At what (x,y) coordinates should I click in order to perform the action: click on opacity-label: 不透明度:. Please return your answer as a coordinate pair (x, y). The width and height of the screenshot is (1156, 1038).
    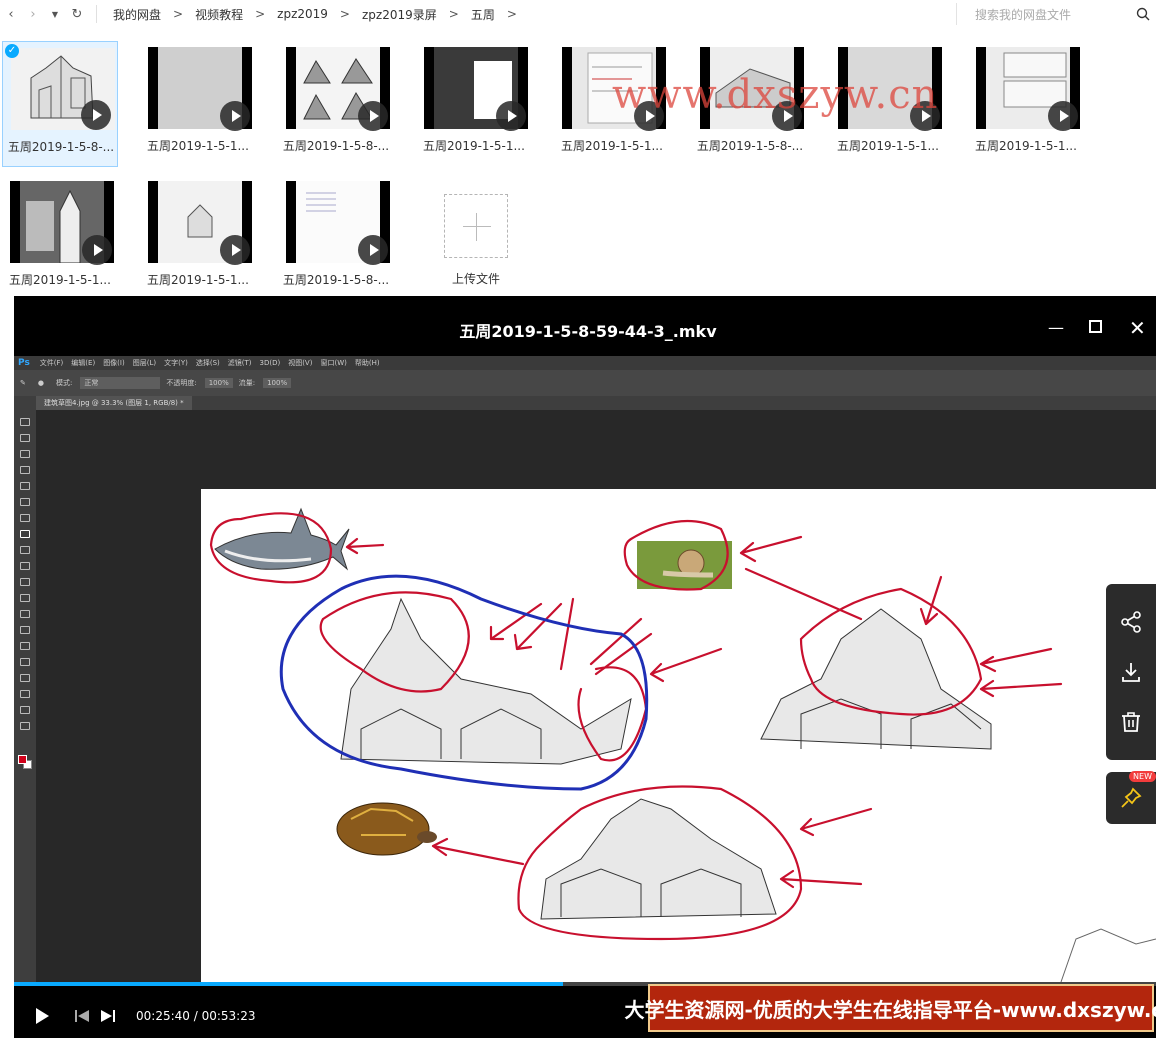
    Looking at the image, I should click on (181, 383).